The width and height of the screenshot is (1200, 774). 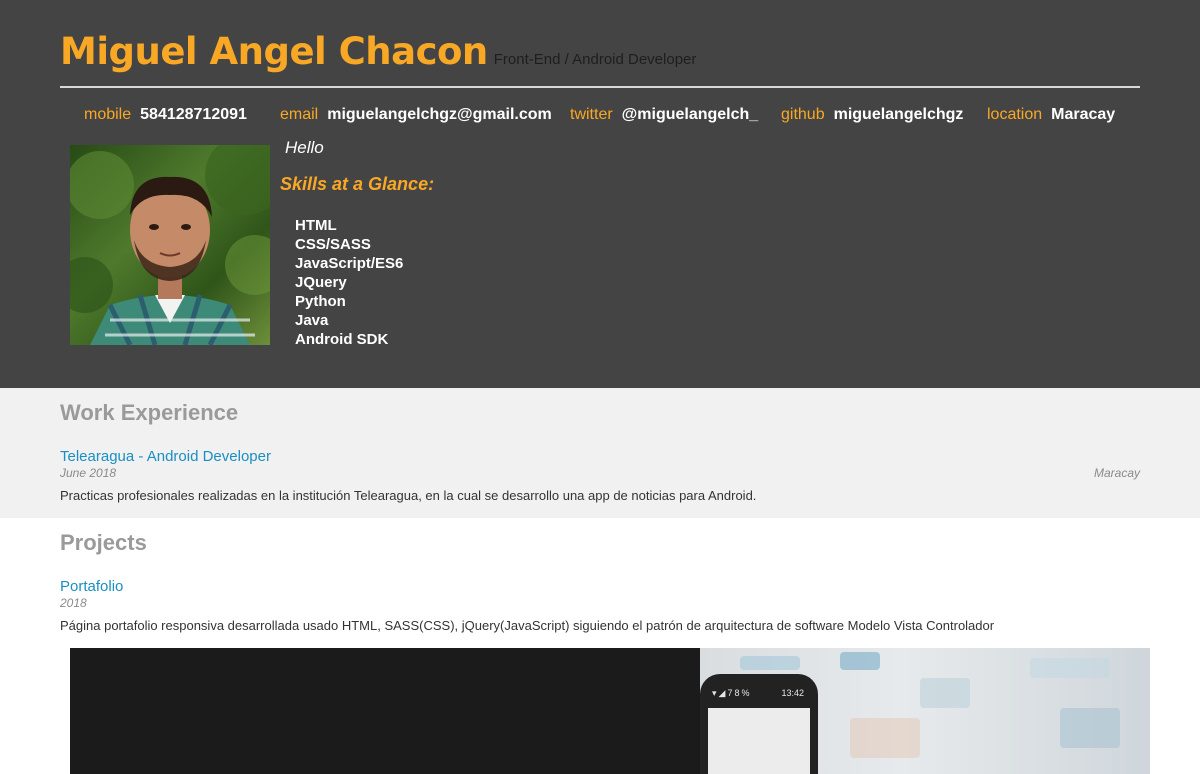 I want to click on skill-item: Java, so click(x=312, y=320).